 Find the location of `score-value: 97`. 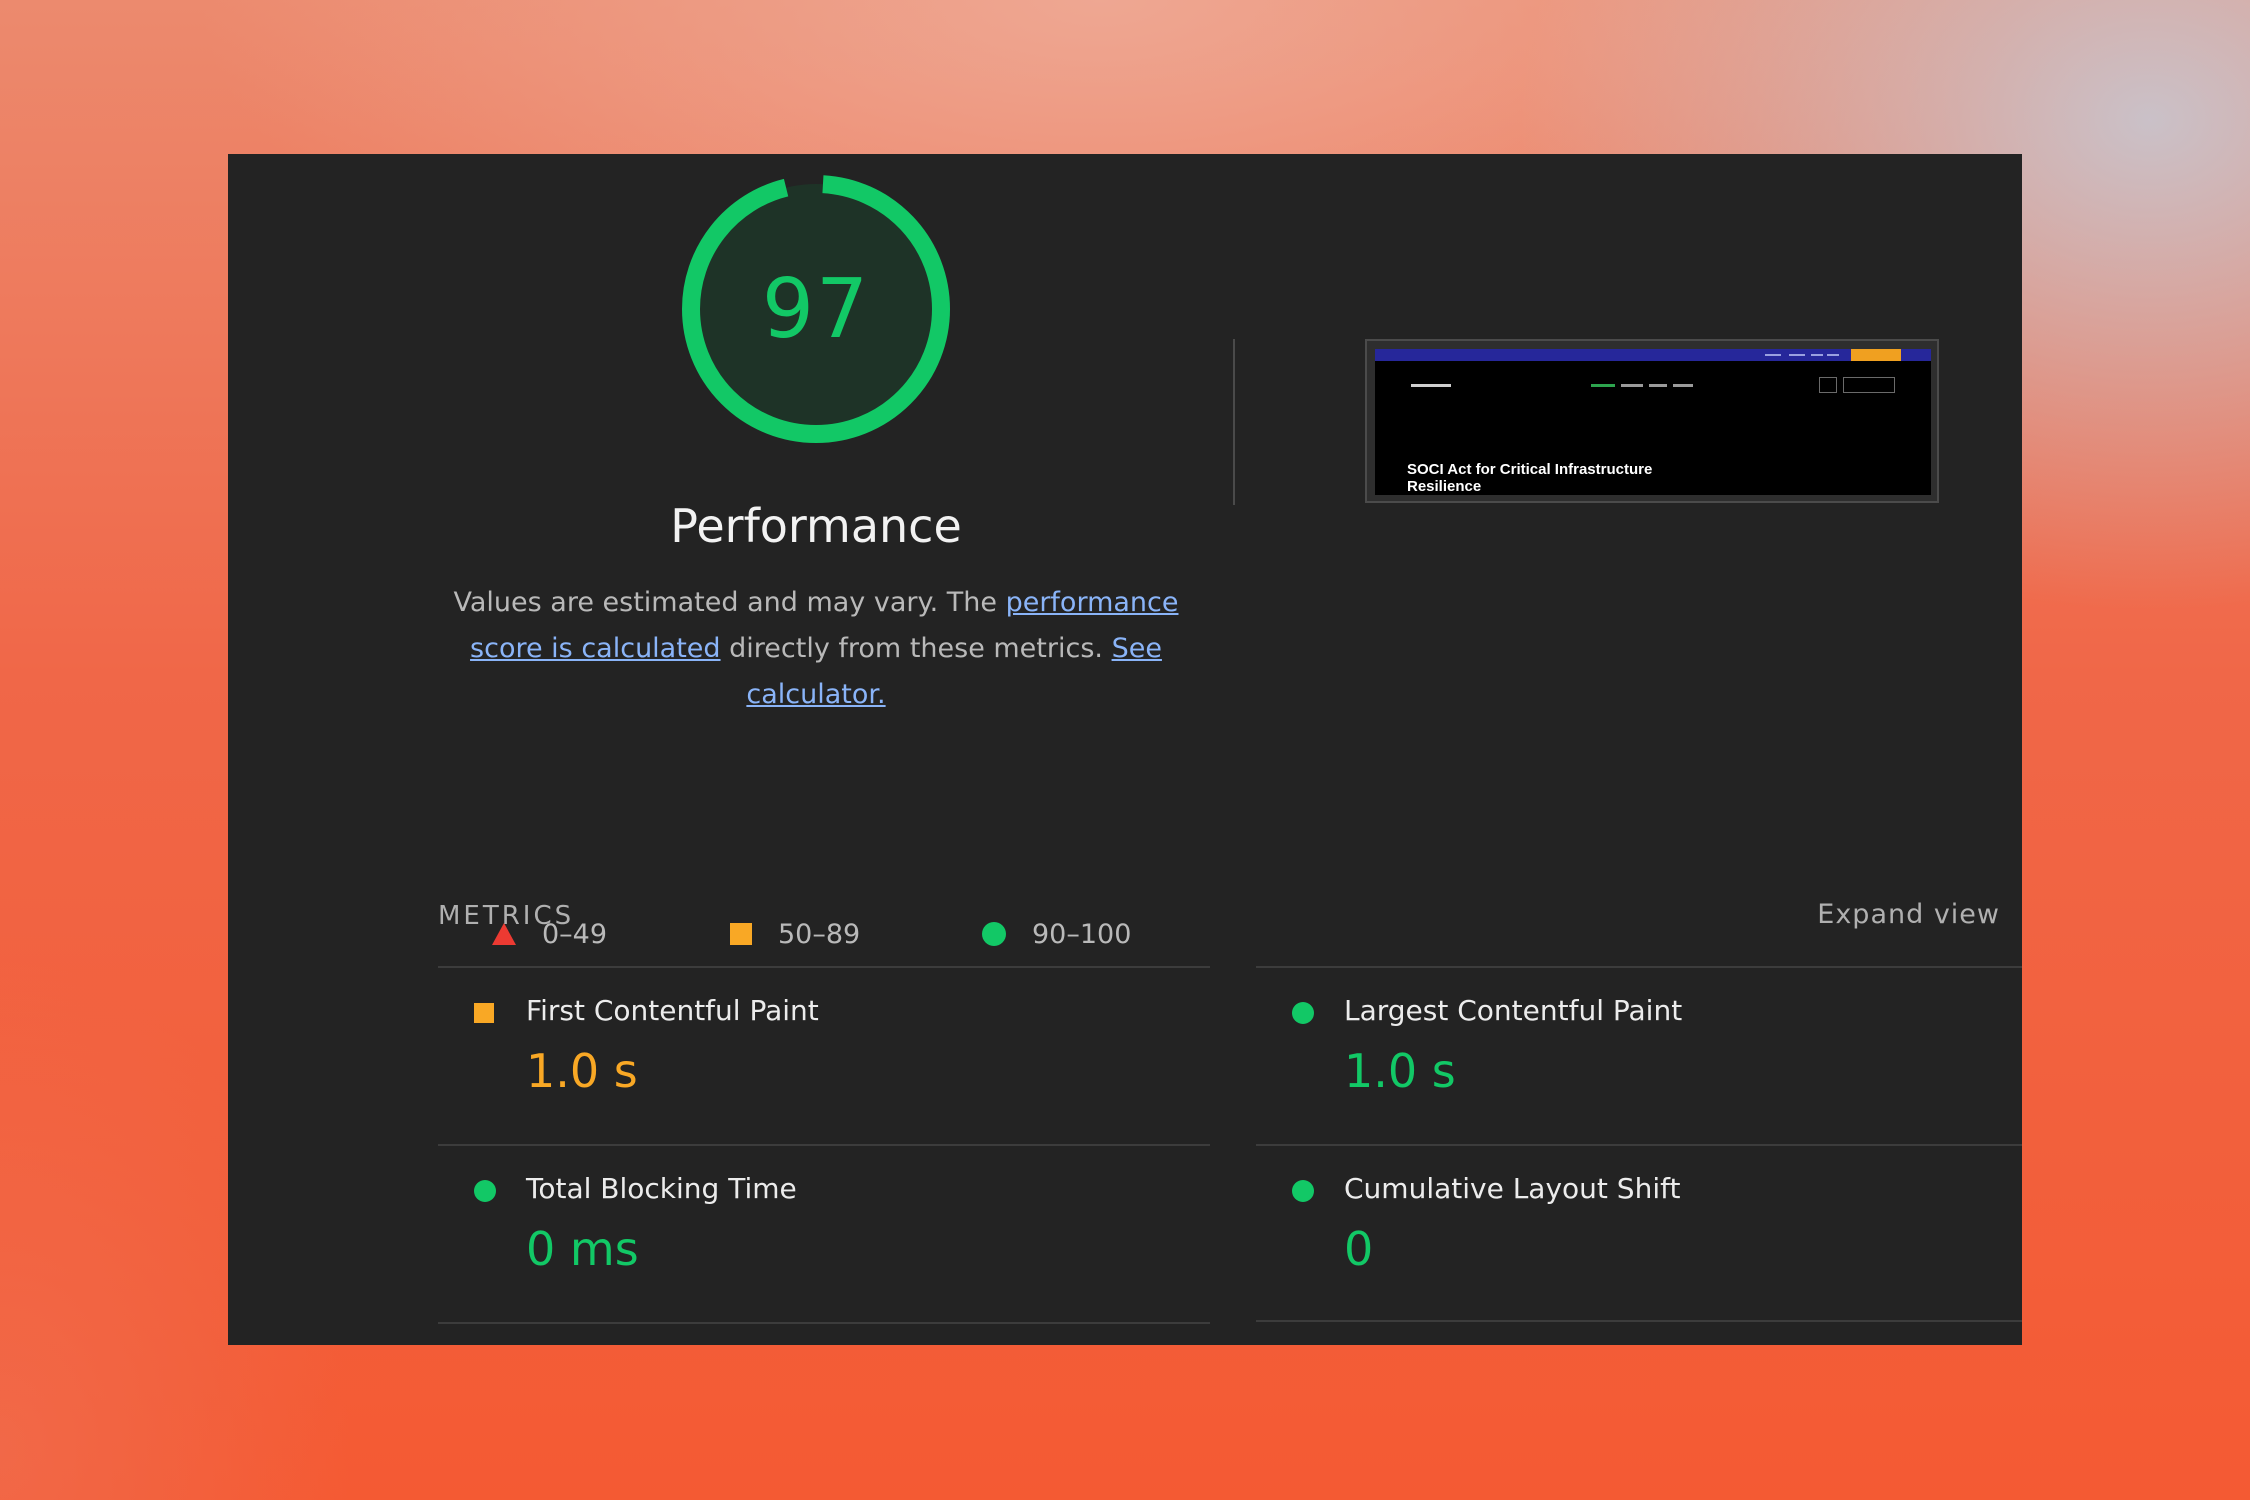

score-value: 97 is located at coordinates (816, 309).